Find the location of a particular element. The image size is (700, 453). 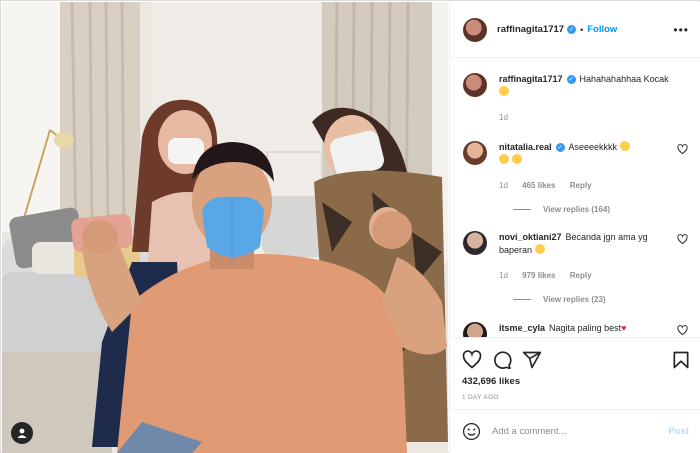

view-replies-label: View replies (164) is located at coordinates (576, 209).